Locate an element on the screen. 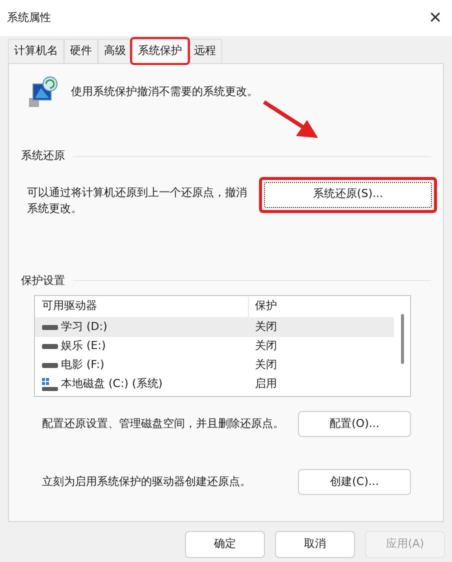  intro-text: 使用系统保护撤消不需要的系统更改。 is located at coordinates (164, 92).